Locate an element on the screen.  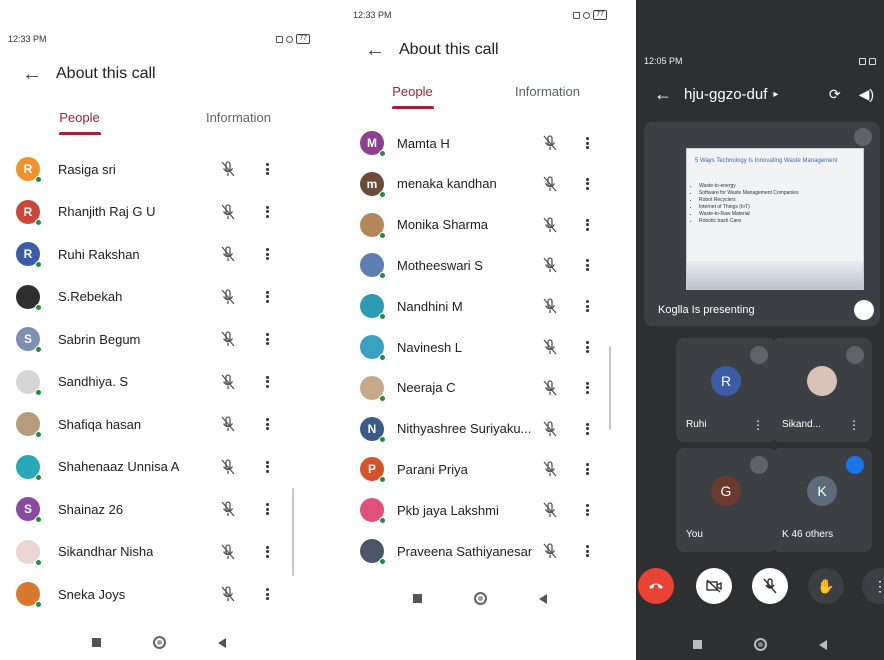
mic-off-button is located at coordinates (770, 586).